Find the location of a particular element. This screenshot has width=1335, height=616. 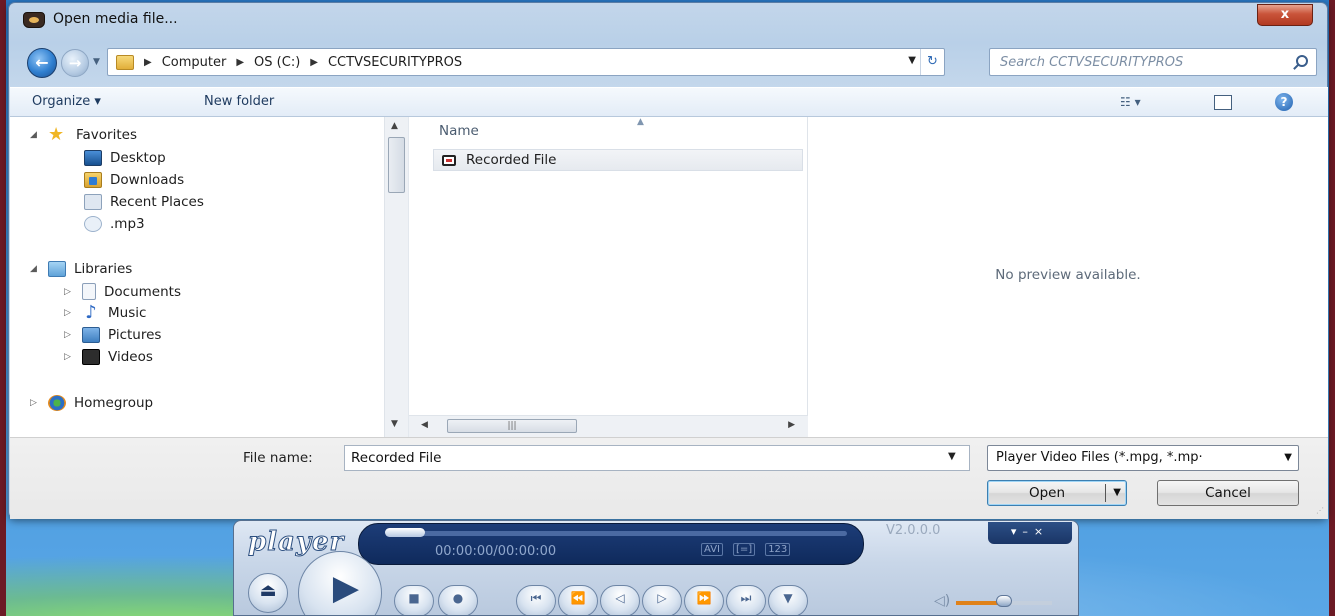

open-button: Open ▼ is located at coordinates (1057, 493).